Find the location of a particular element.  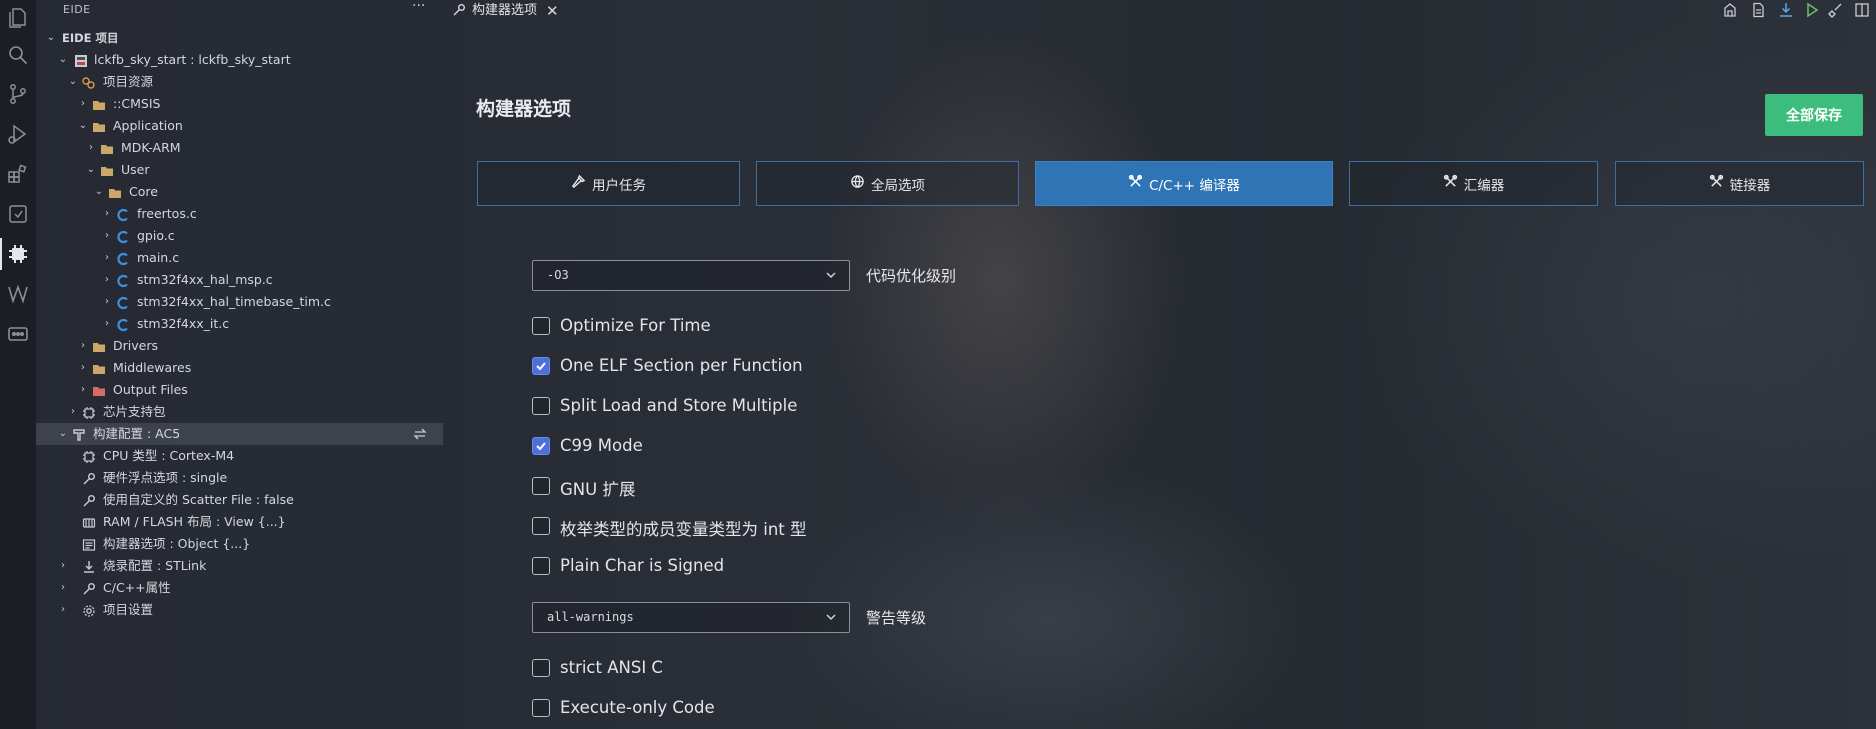

tree-item-drivers: › Drivers is located at coordinates (239, 346).